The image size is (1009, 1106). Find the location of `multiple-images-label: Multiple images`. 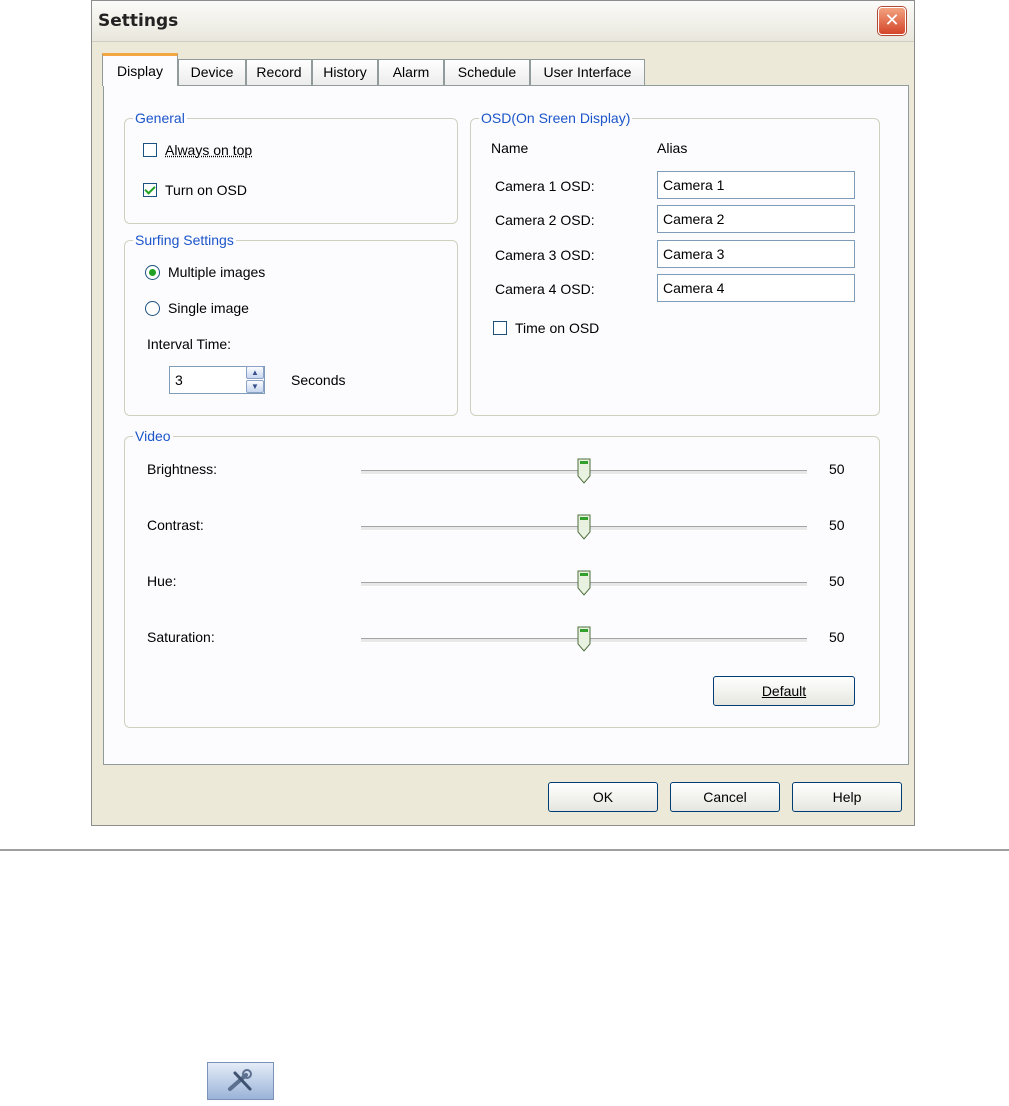

multiple-images-label: Multiple images is located at coordinates (217, 272).